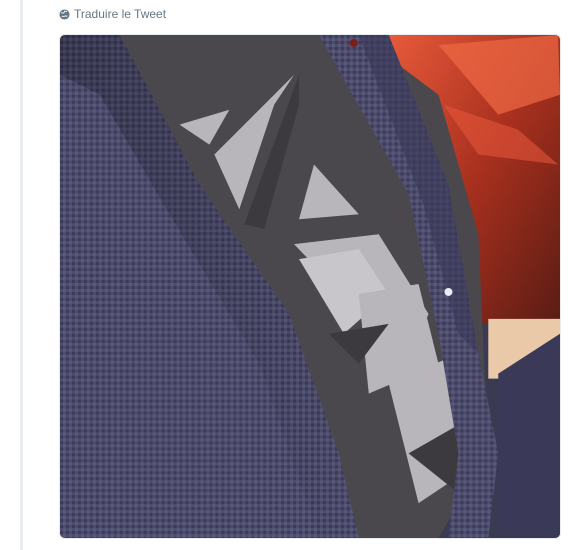 The width and height of the screenshot is (585, 550). What do you see at coordinates (64, 14) in the screenshot?
I see `globe-icon` at bounding box center [64, 14].